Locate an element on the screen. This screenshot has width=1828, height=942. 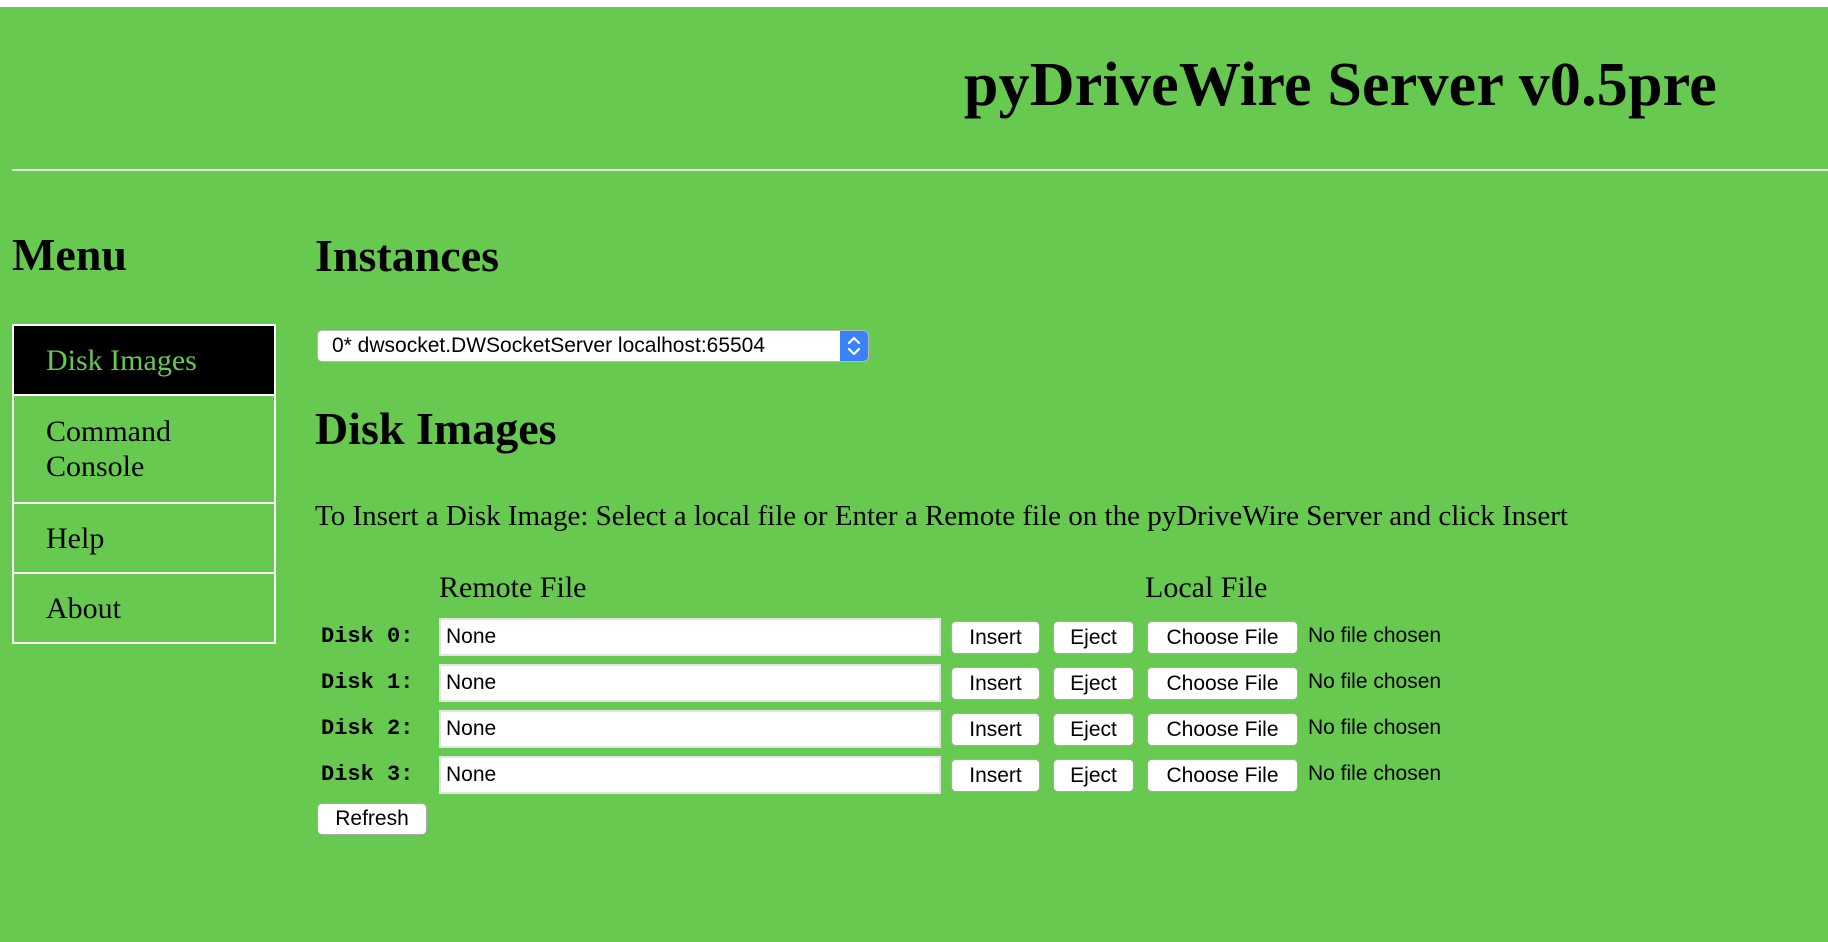
menu-item-label: Command Console is located at coordinates (108, 449).